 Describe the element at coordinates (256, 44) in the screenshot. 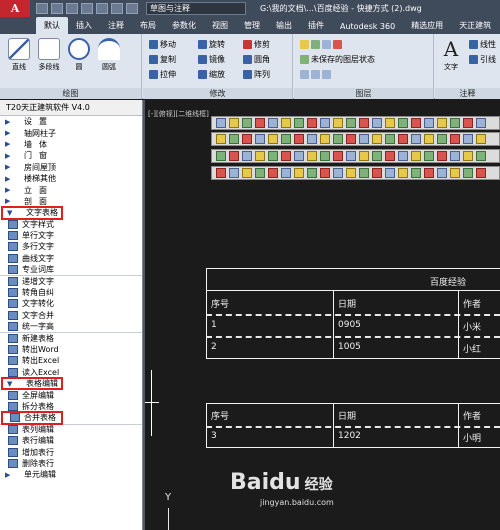

I see `trim-tool: 修剪` at that location.